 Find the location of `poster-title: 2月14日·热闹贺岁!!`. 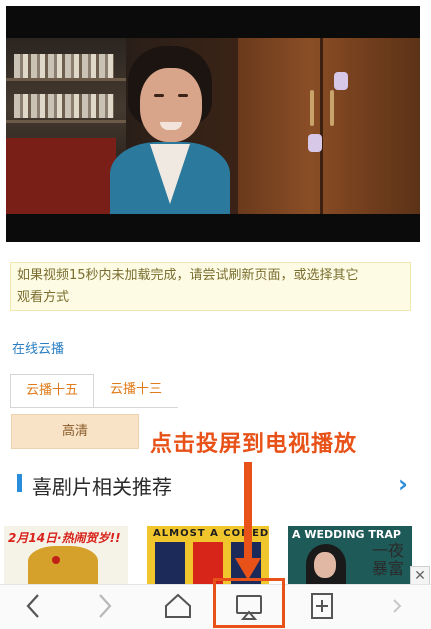

poster-title: 2月14日·热闹贺岁!! is located at coordinates (64, 538).